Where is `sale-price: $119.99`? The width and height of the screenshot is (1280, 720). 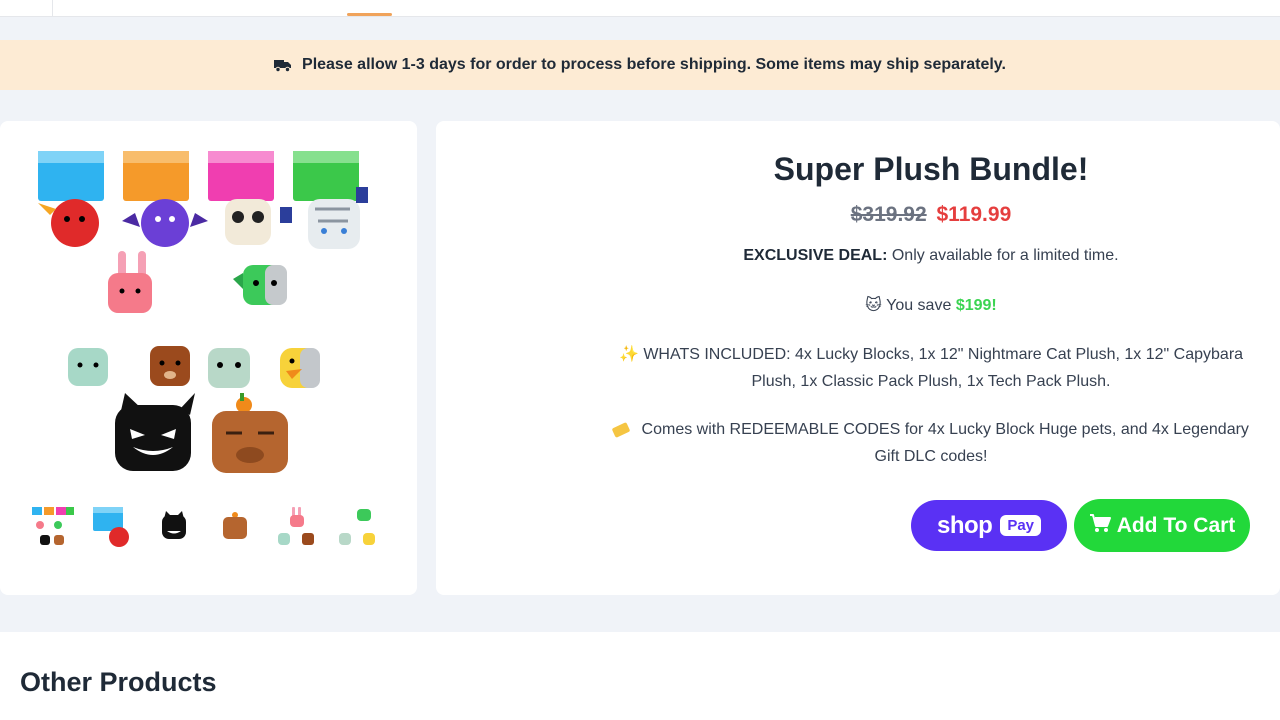 sale-price: $119.99 is located at coordinates (974, 214).